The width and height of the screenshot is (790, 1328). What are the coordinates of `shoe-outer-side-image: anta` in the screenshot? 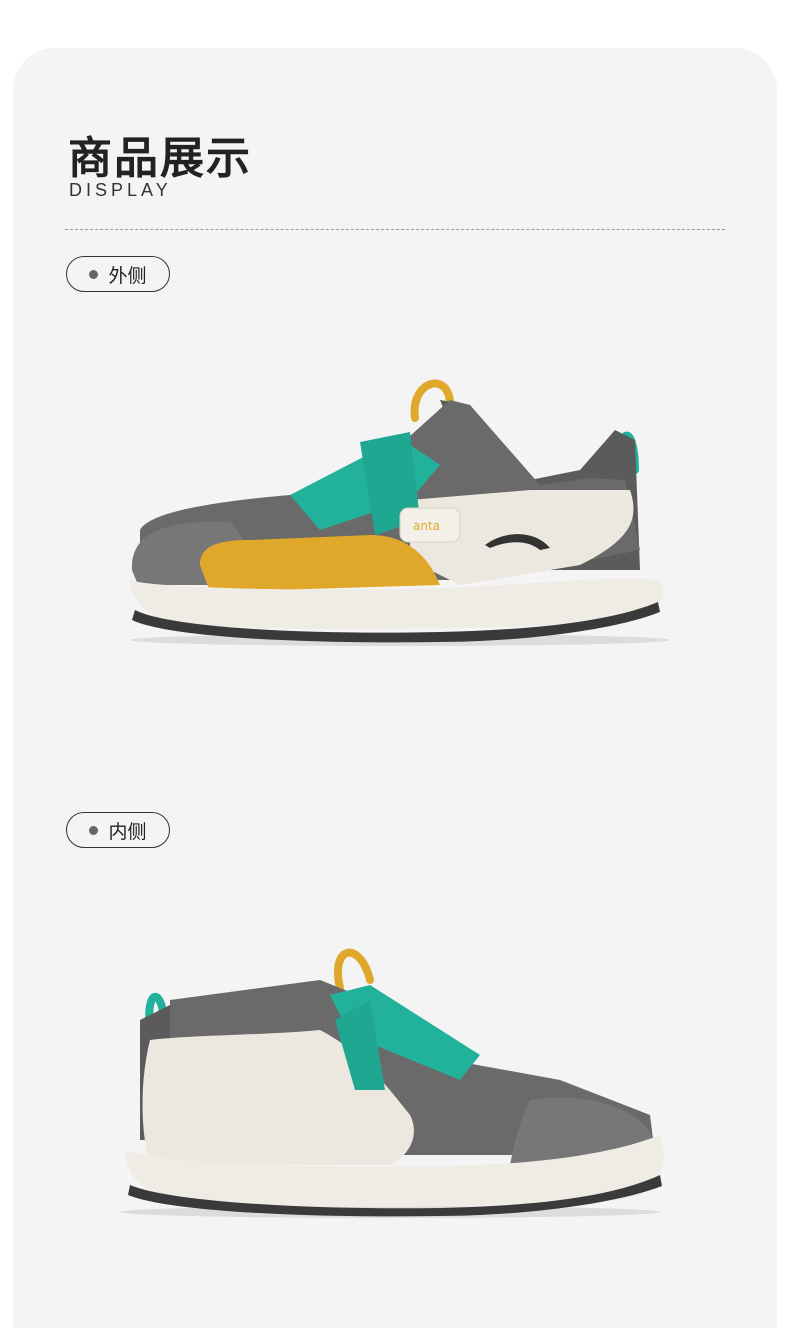 It's located at (400, 512).